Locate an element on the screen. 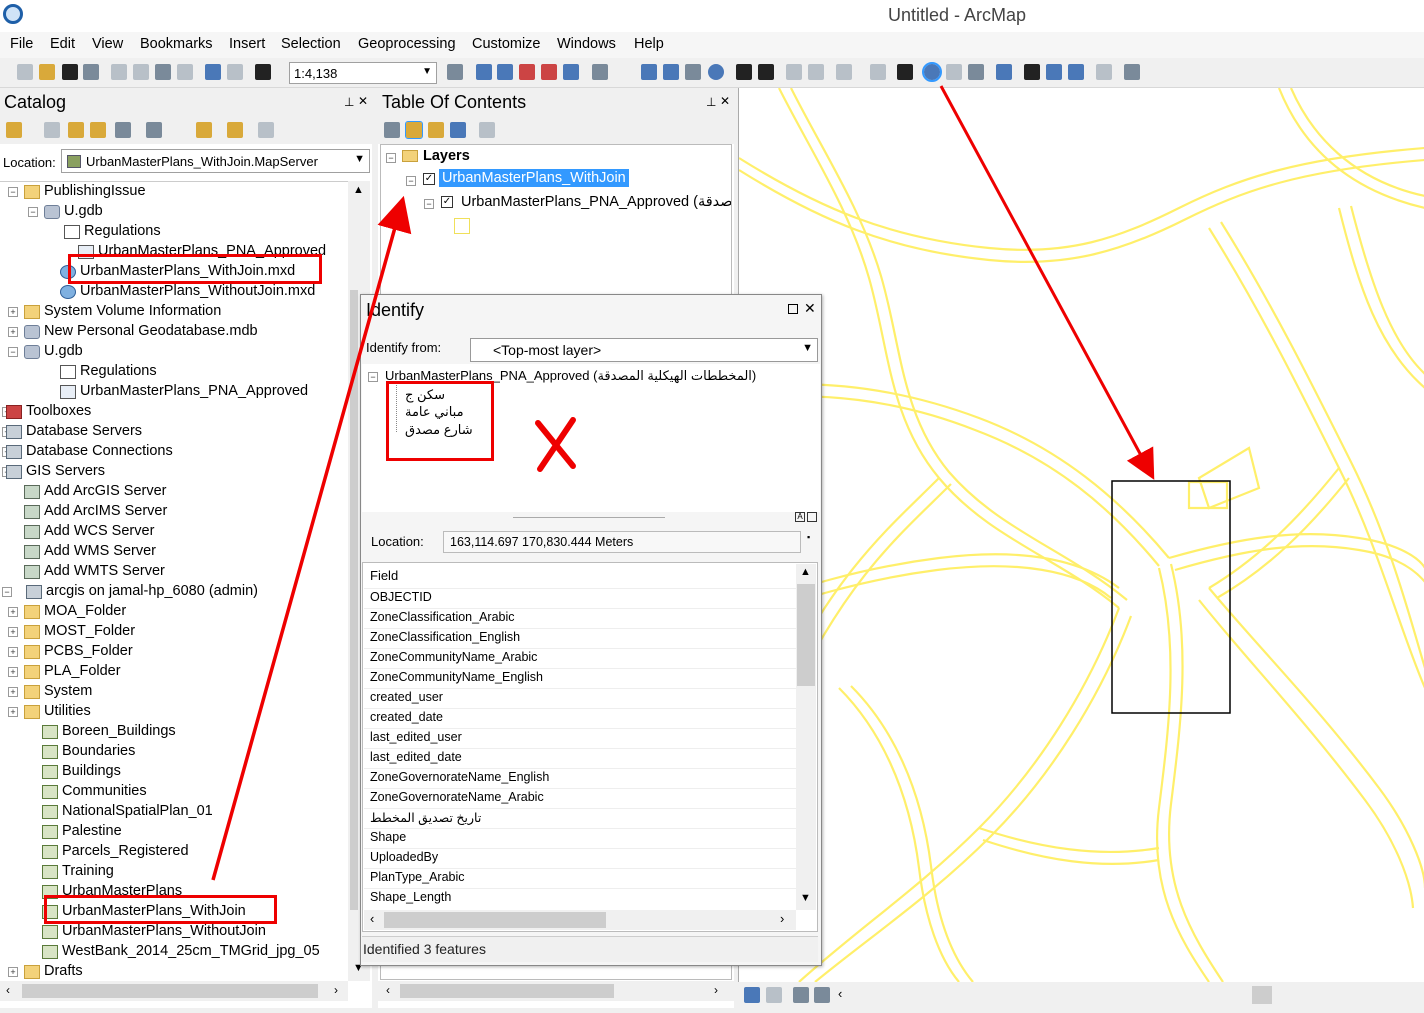 This screenshot has width=1424, height=1013. catalog-tree-item: UrbanMasterPlans_WithoutJoin.mxd is located at coordinates (174, 293).